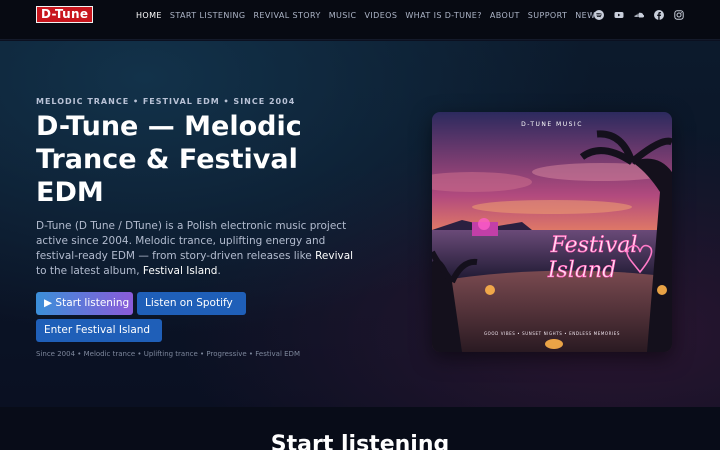 This screenshot has height=450, width=720. What do you see at coordinates (599, 15) in the screenshot?
I see `spotify-icon` at bounding box center [599, 15].